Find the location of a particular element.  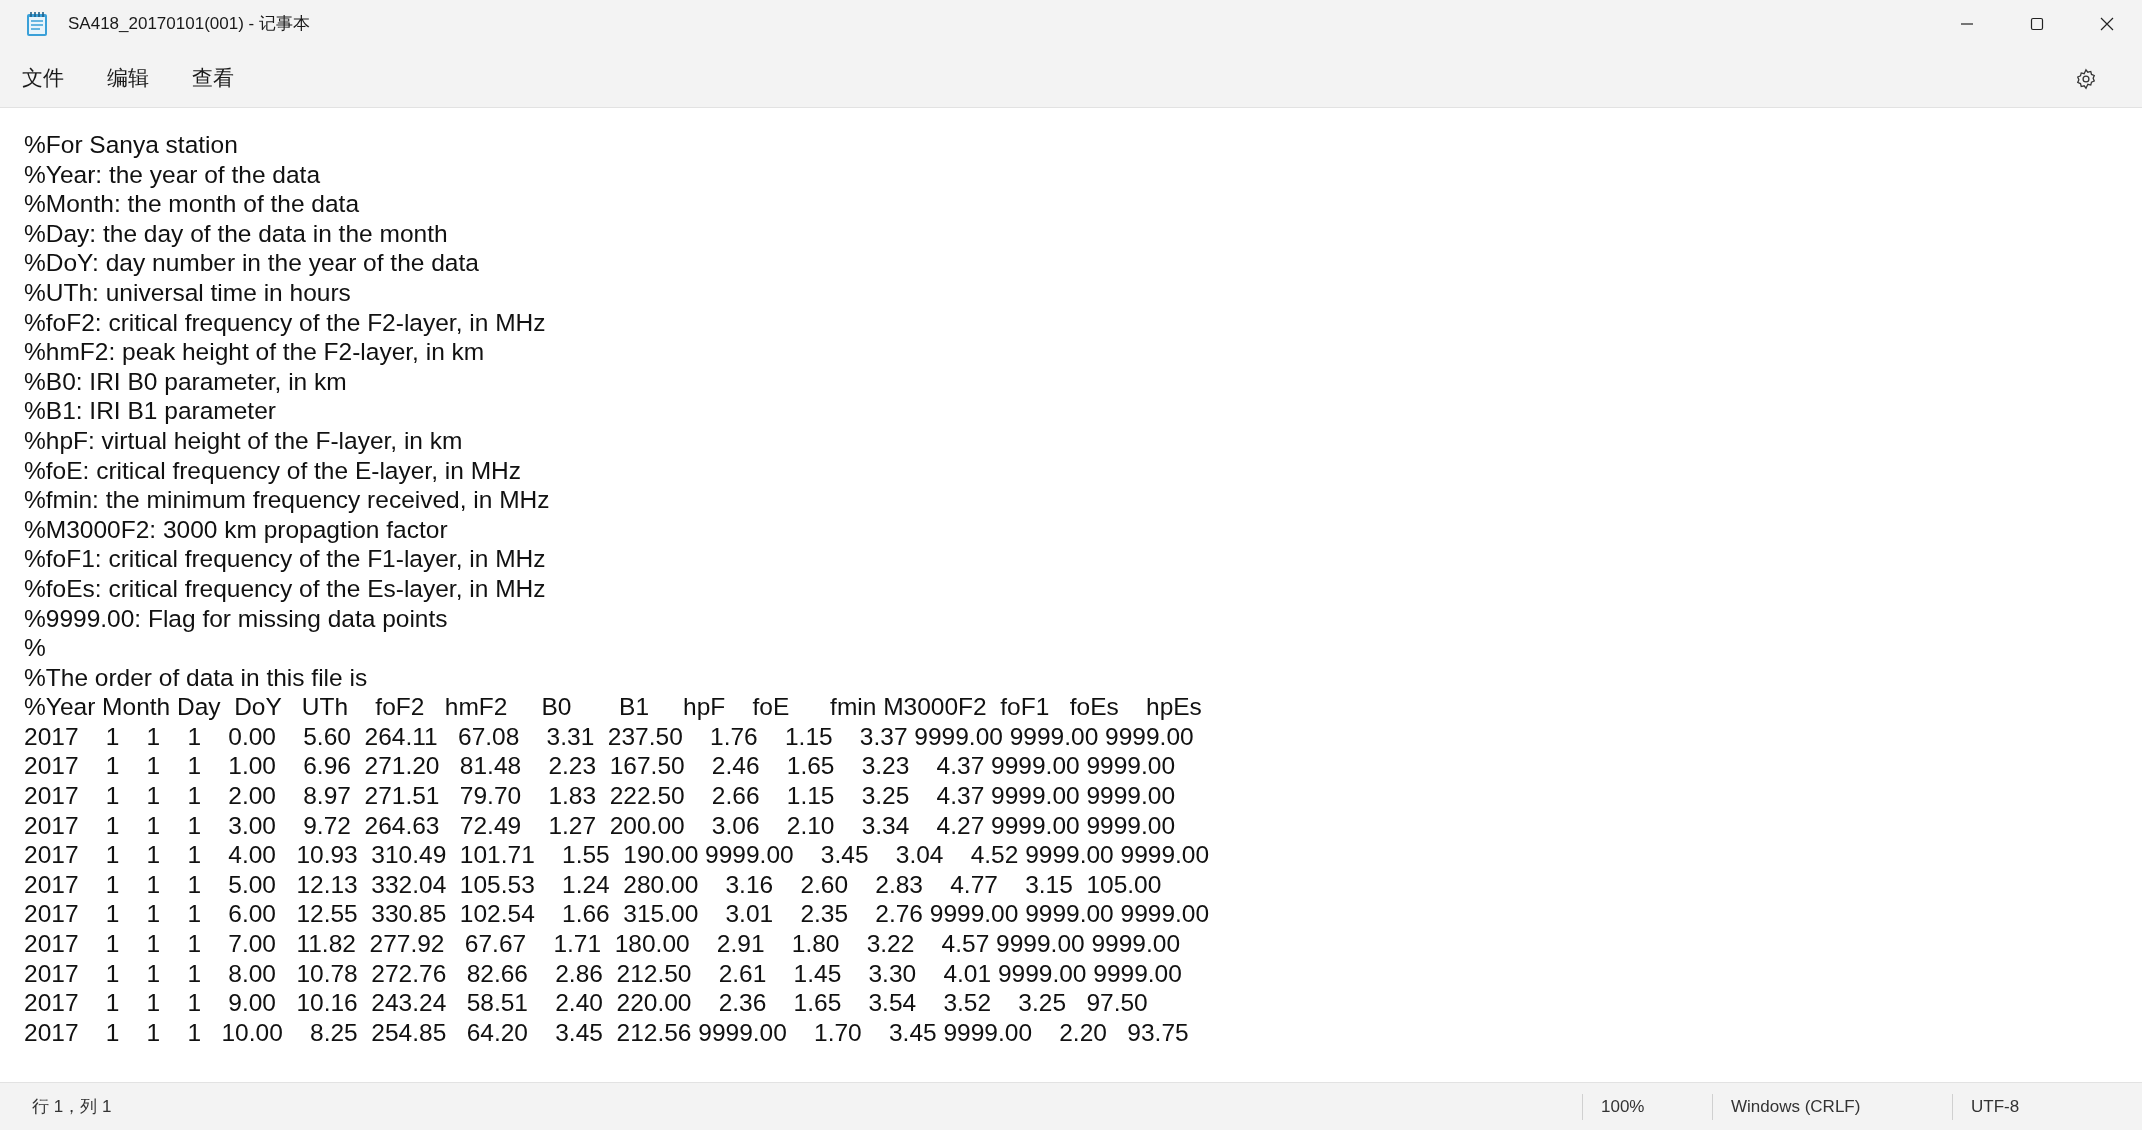

text-line: 2017 1 1 1 9.00 10.16 243.24 58.51 2.40 220.00 2.36 1.65 3.54 3.52 3.25 97.50 is located at coordinates (586, 1003).